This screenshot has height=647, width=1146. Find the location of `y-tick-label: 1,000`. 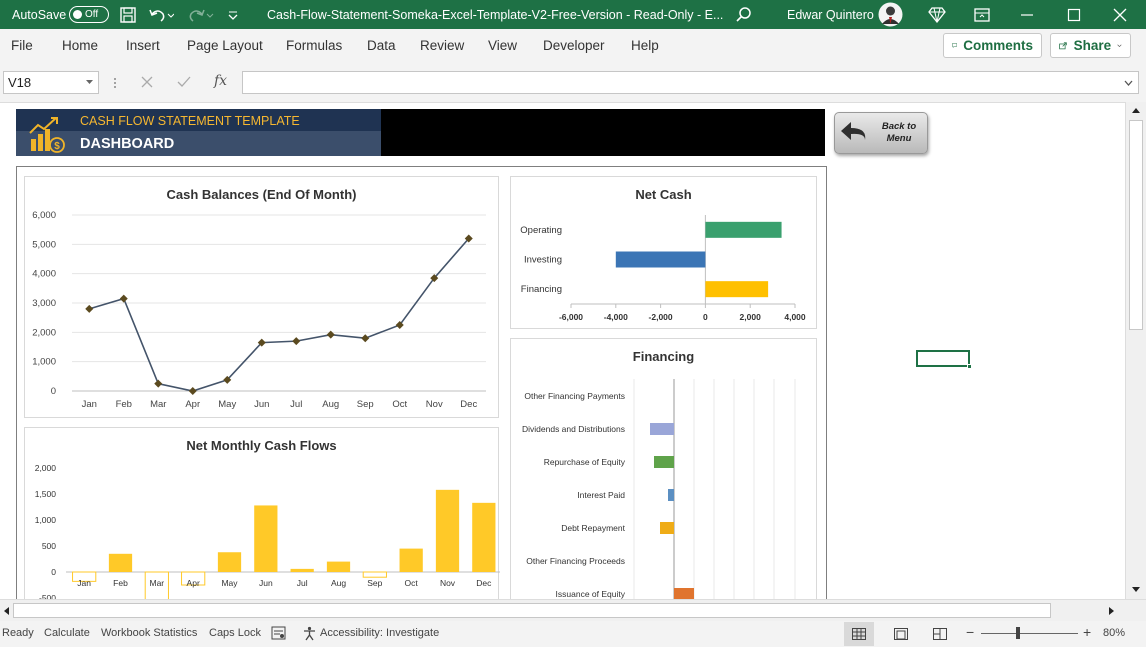

y-tick-label: 1,000 is located at coordinates (44, 362).